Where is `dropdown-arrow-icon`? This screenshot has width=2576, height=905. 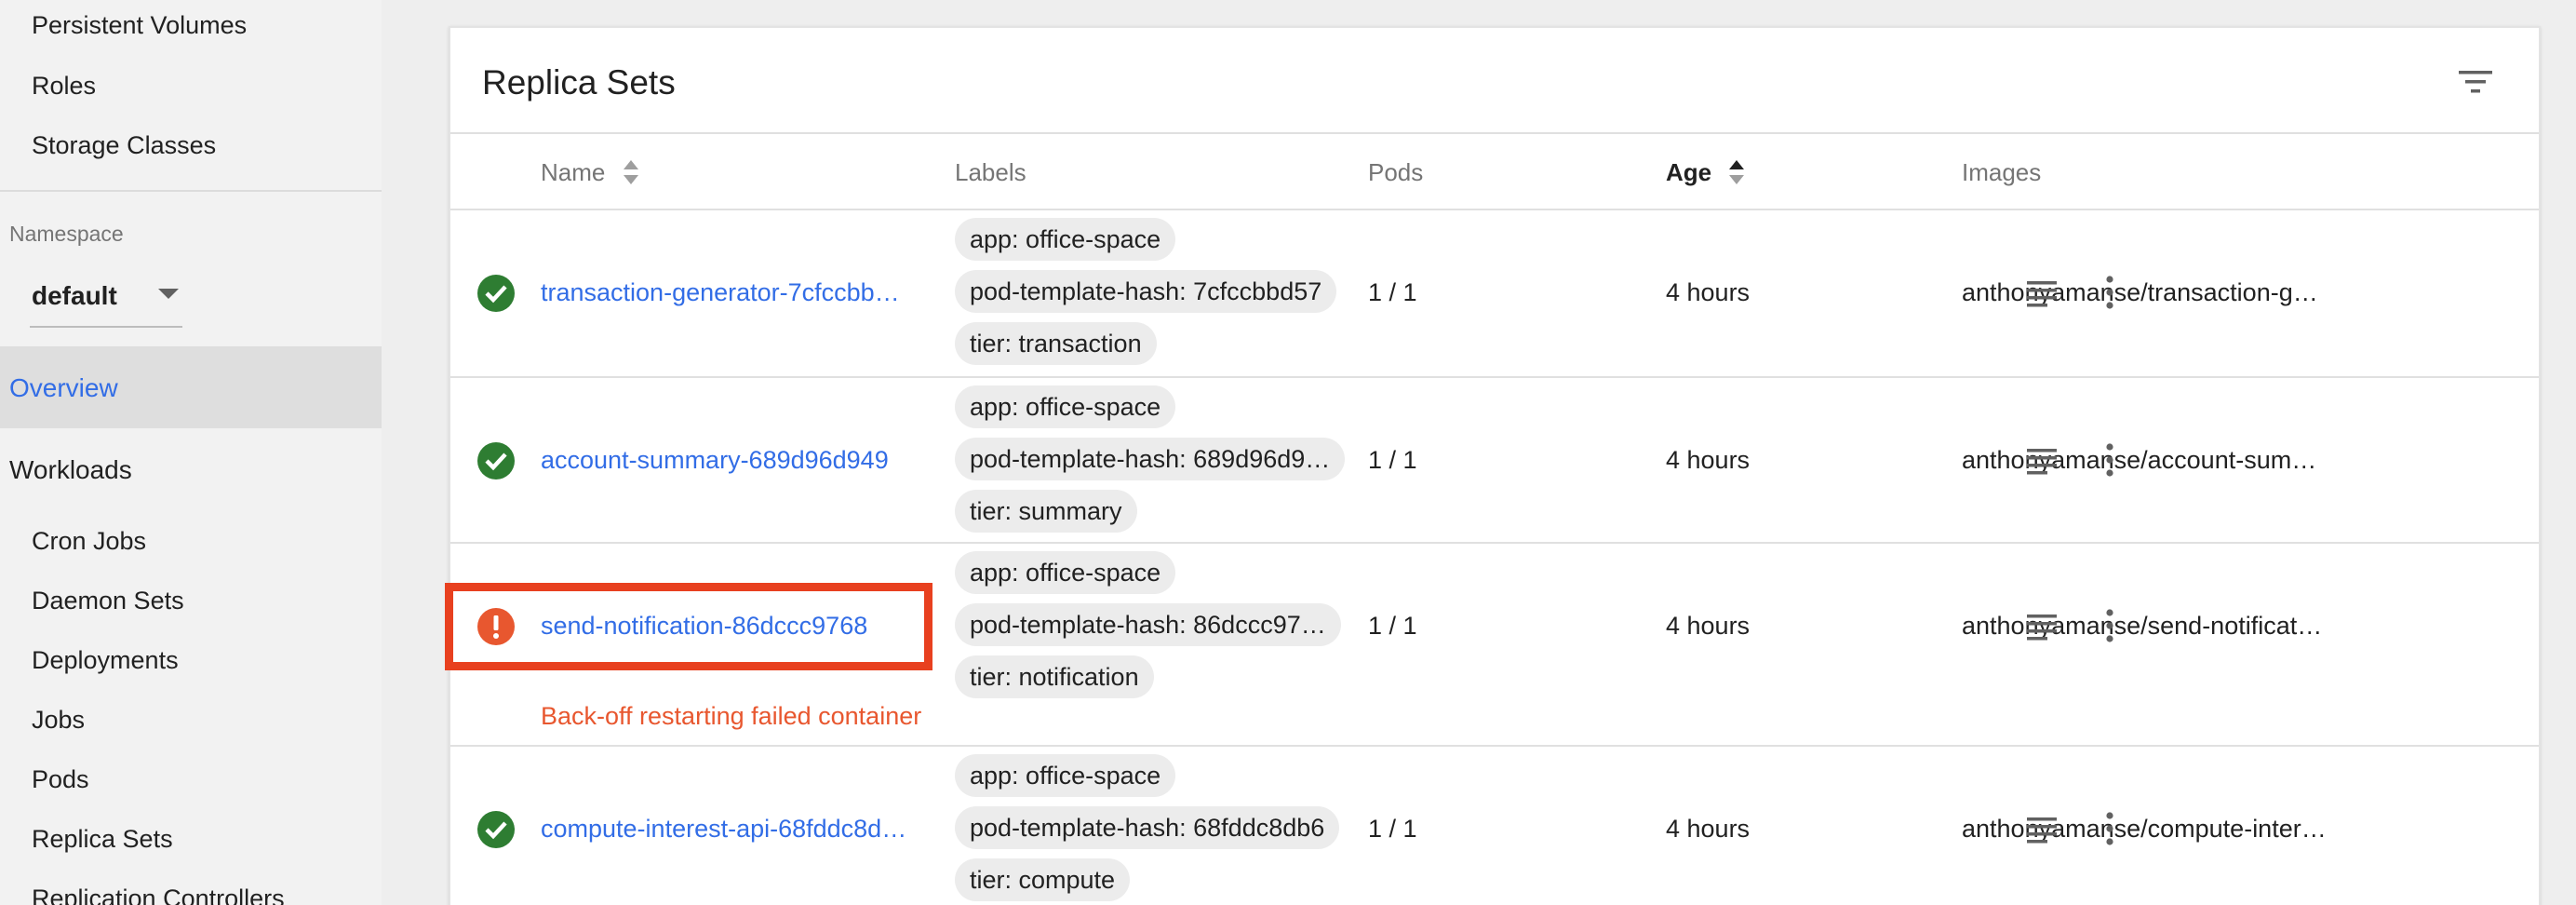
dropdown-arrow-icon is located at coordinates (168, 294).